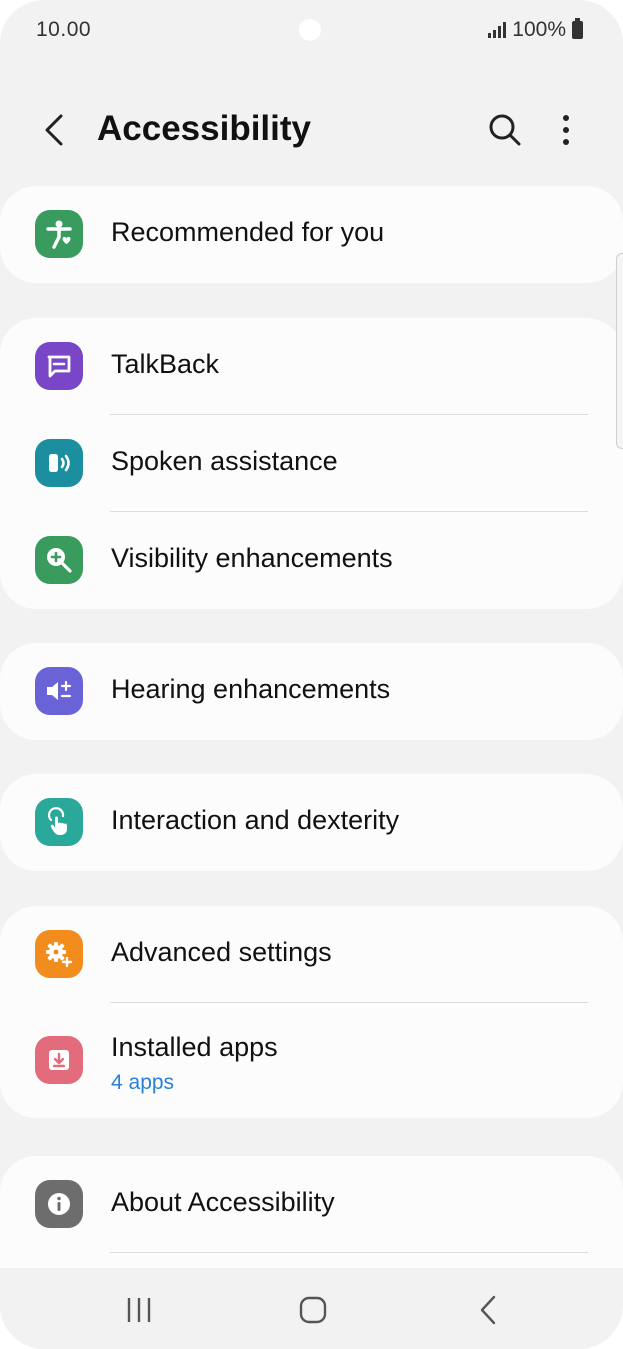  What do you see at coordinates (221, 952) in the screenshot?
I see `menu-item-label: Advanced settings` at bounding box center [221, 952].